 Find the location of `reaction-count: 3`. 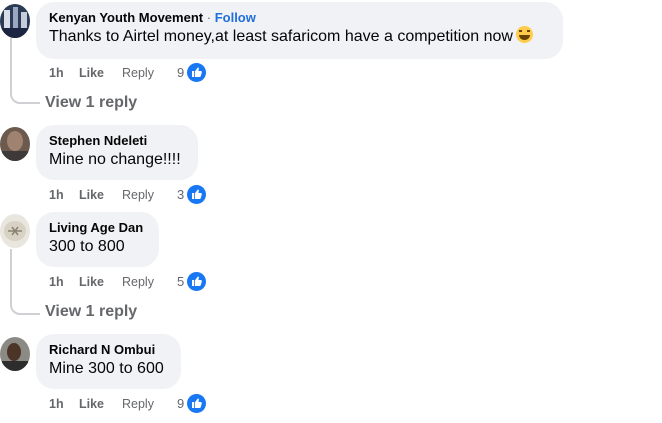

reaction-count: 3 is located at coordinates (180, 195).